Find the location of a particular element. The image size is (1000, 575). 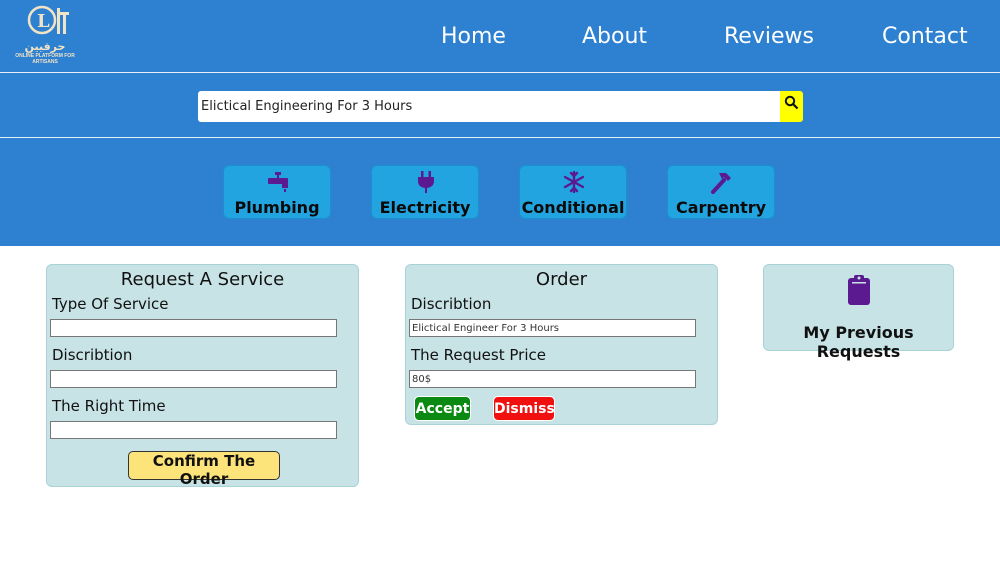

category-carpentry: Carpentry is located at coordinates (721, 192).